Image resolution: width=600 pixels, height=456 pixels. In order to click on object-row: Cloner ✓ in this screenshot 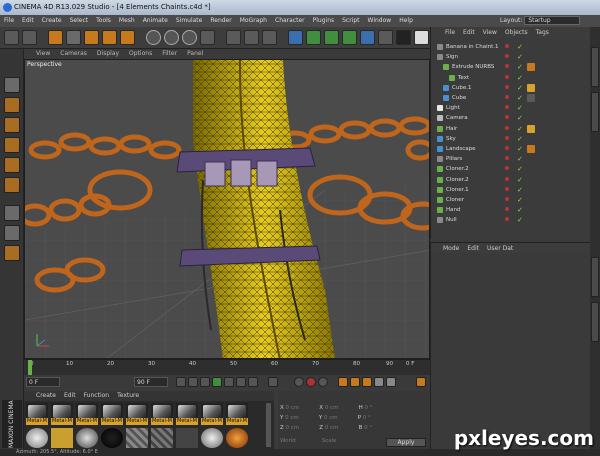, I will do `click(511, 200)`.